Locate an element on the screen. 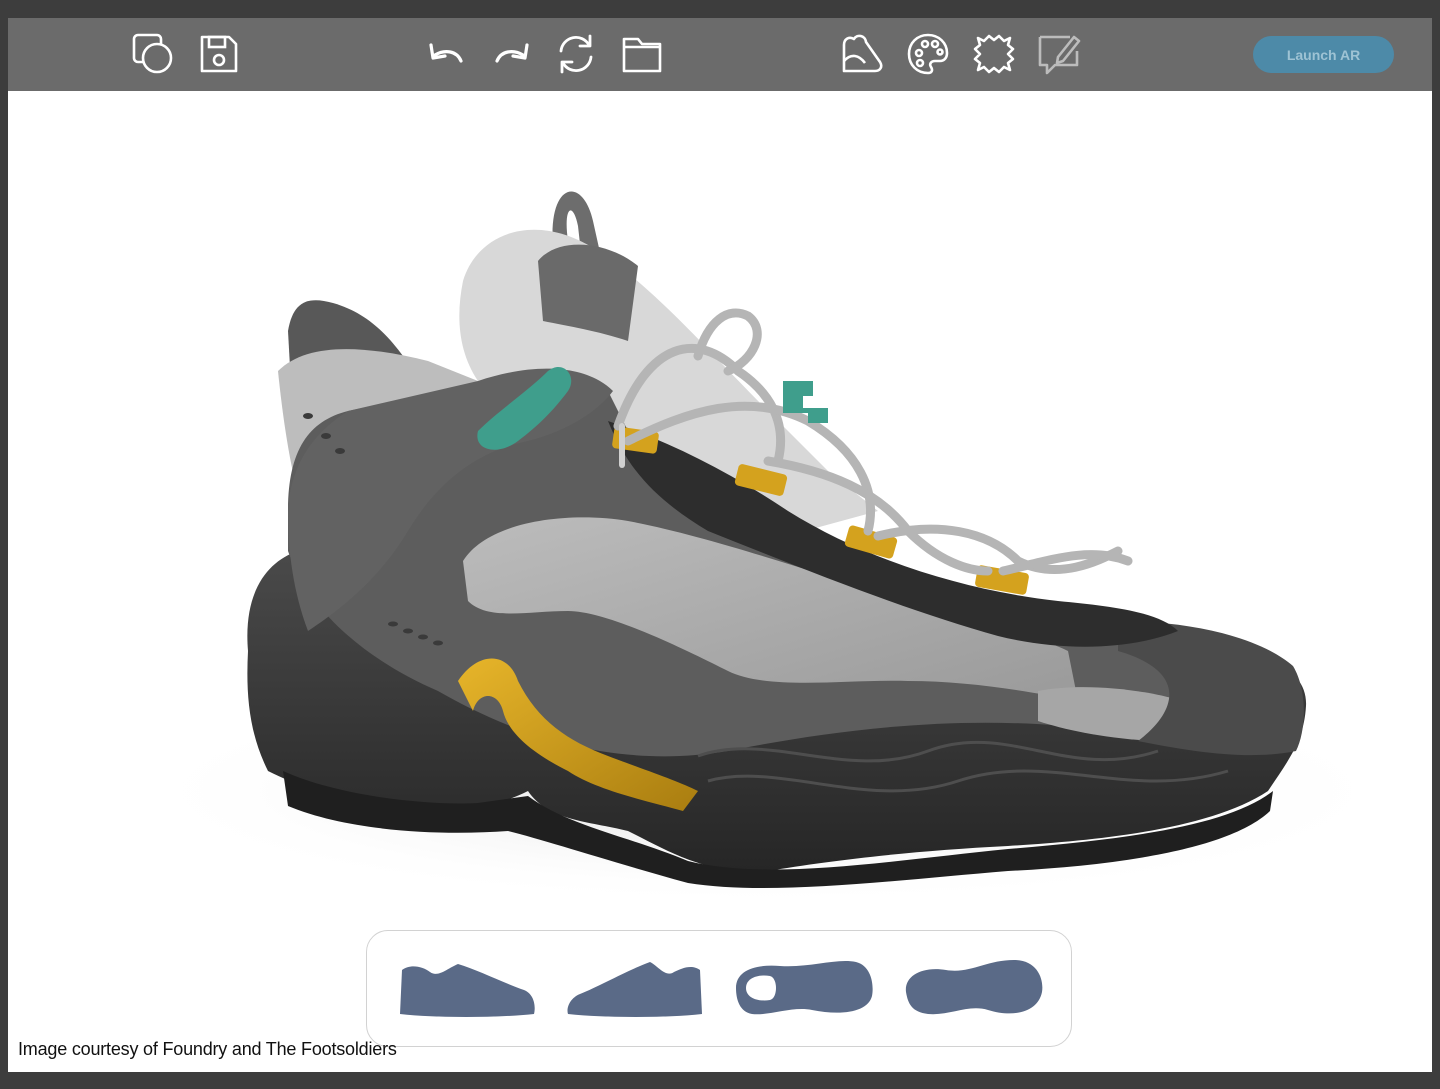 This screenshot has height=1089, width=1440. folder-button is located at coordinates (642, 54).